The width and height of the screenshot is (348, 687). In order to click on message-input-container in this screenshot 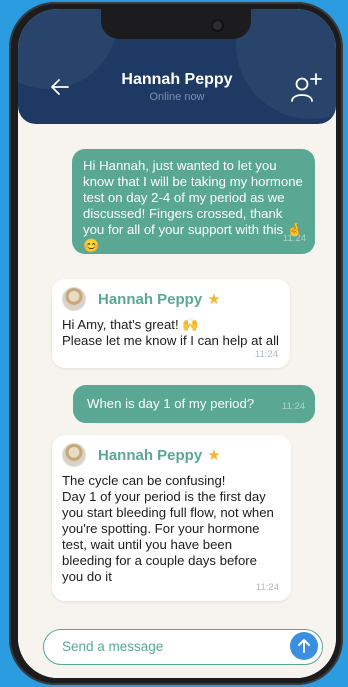, I will do `click(183, 647)`.